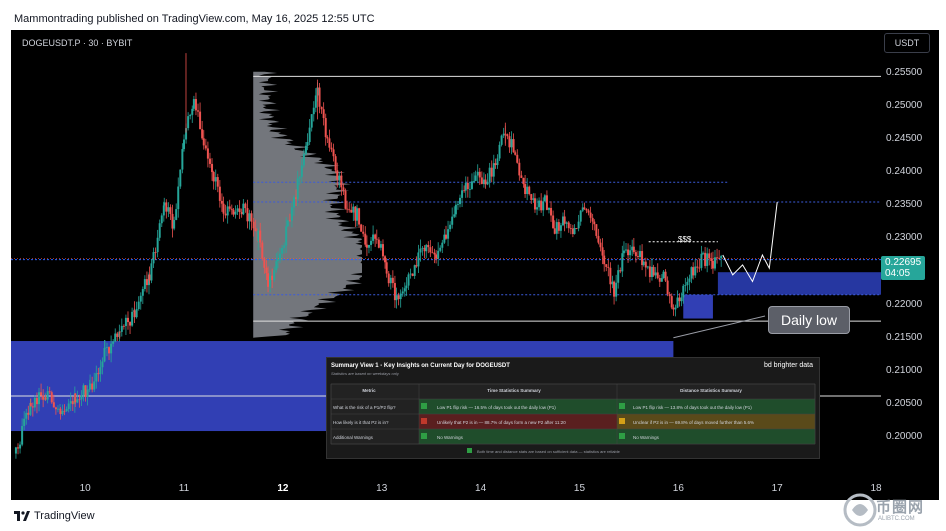 This screenshot has width=946, height=531. Describe the element at coordinates (904, 72) in the screenshot. I see `price-tick: 0.25500` at that location.